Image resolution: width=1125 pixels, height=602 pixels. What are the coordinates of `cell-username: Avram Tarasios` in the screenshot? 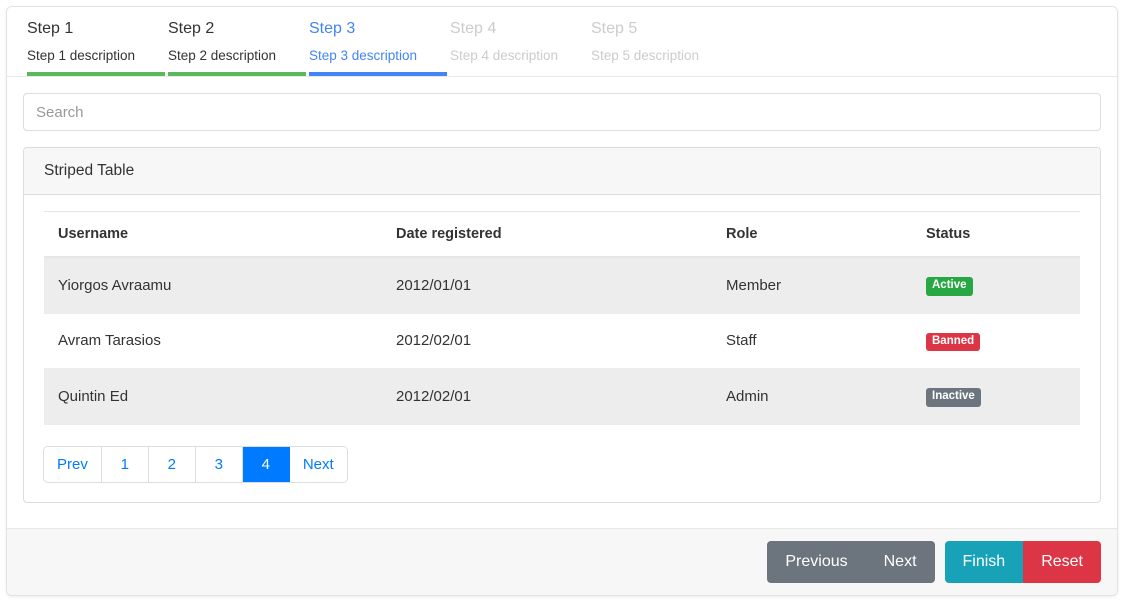 It's located at (214, 341).